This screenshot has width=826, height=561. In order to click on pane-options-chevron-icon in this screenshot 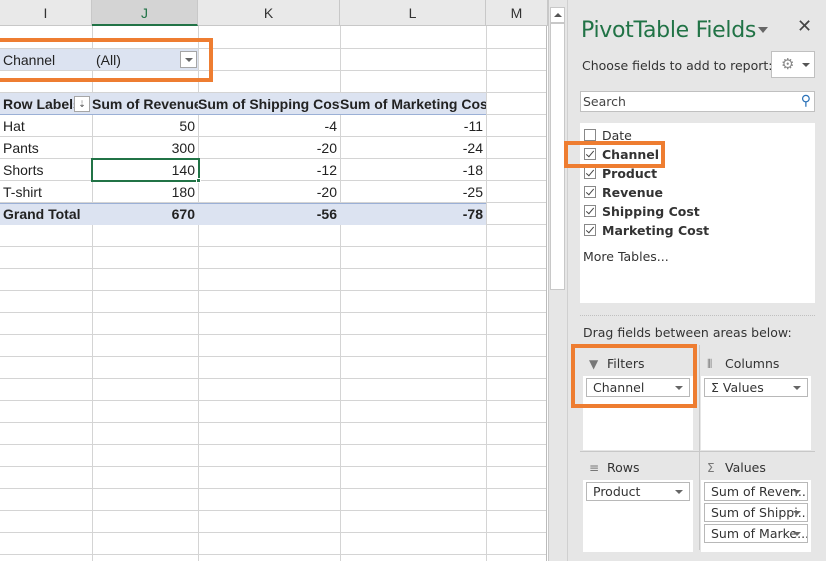, I will do `click(763, 30)`.